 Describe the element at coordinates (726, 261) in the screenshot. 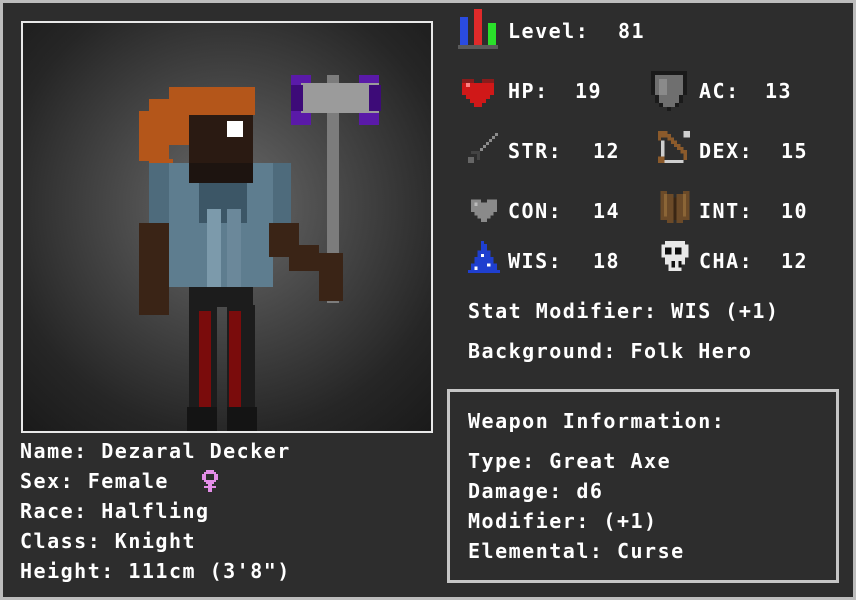

I see `cha-label: CHA:` at that location.